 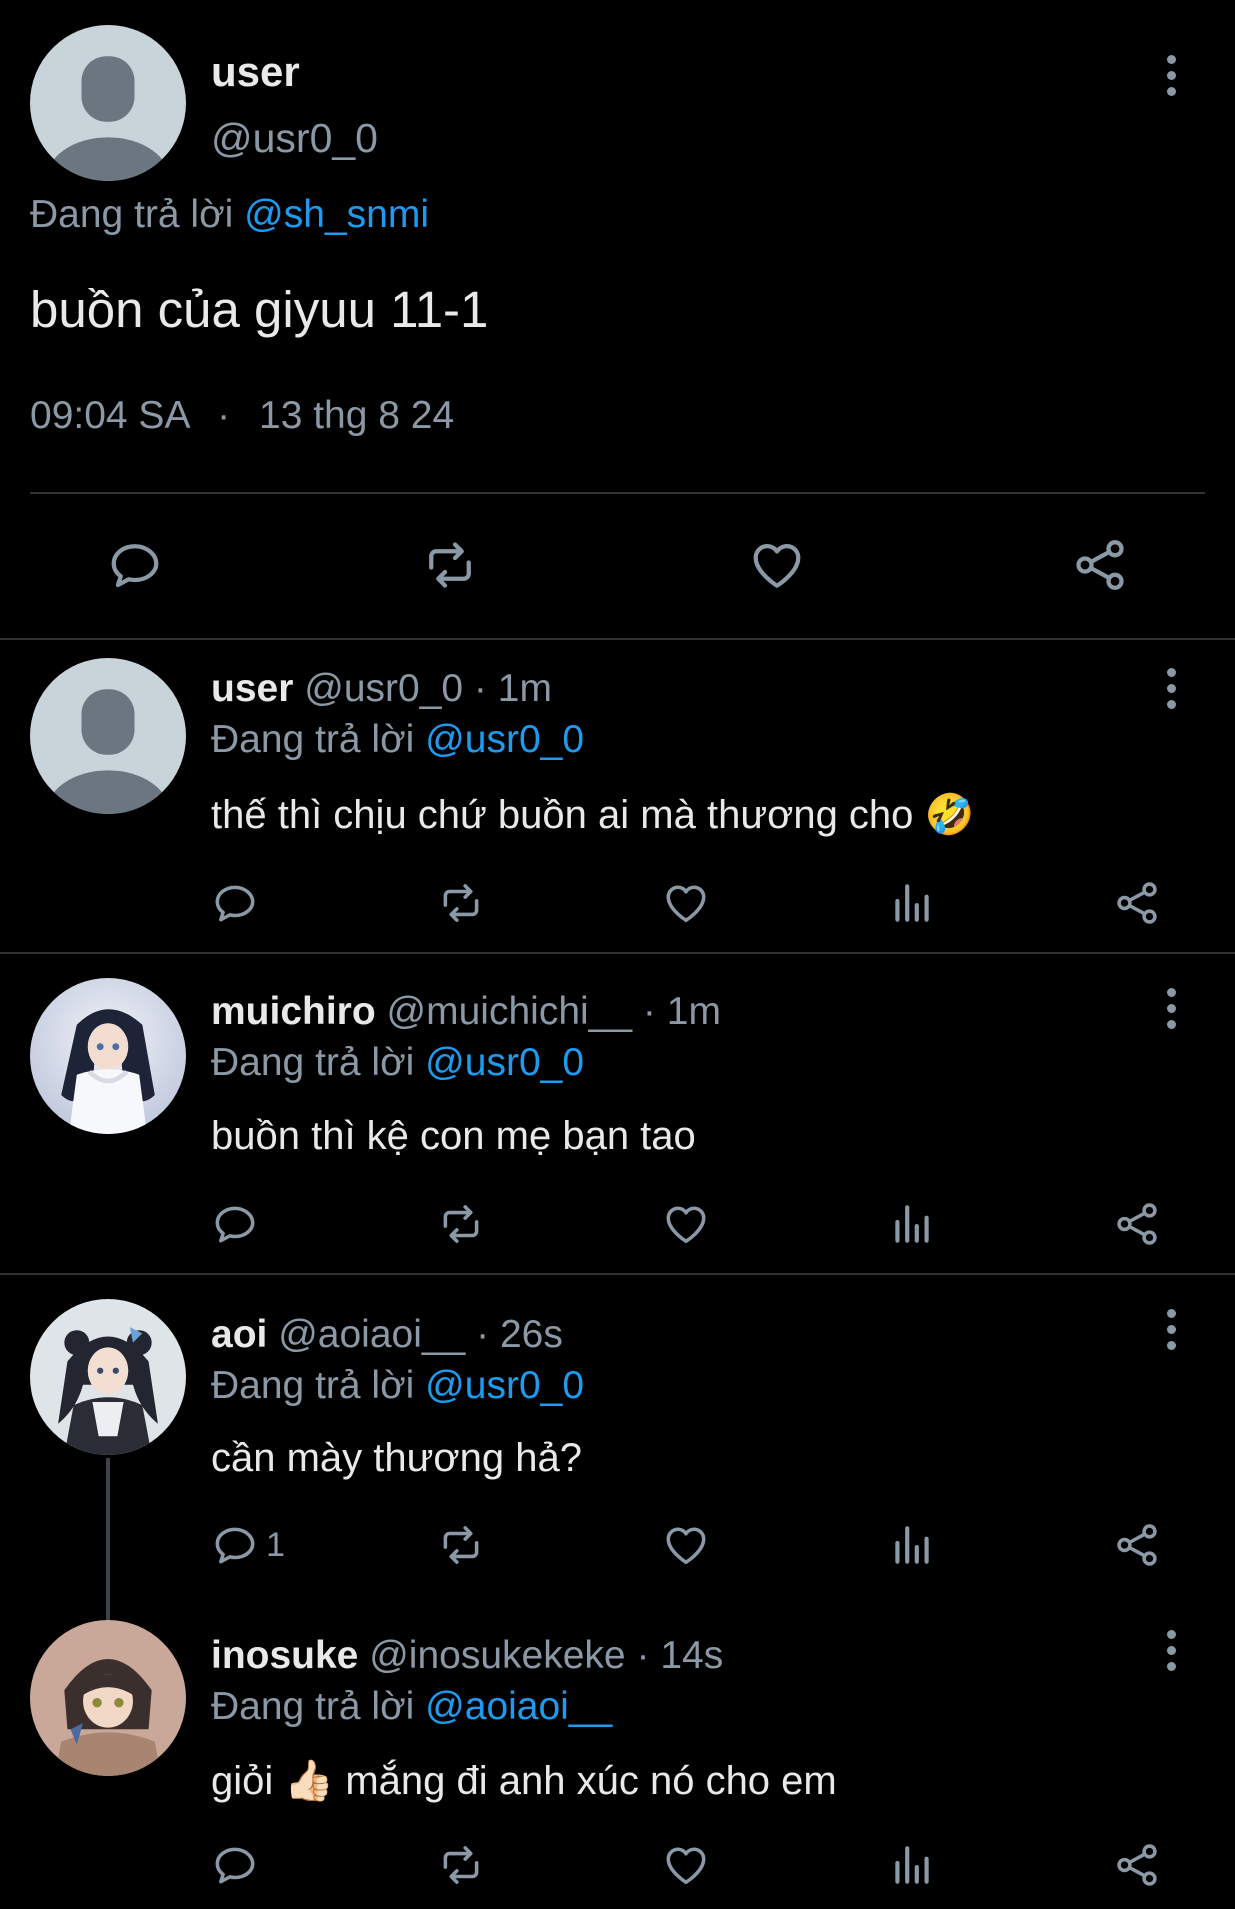 What do you see at coordinates (510, 1011) in the screenshot?
I see `handle: @muichichi__` at bounding box center [510, 1011].